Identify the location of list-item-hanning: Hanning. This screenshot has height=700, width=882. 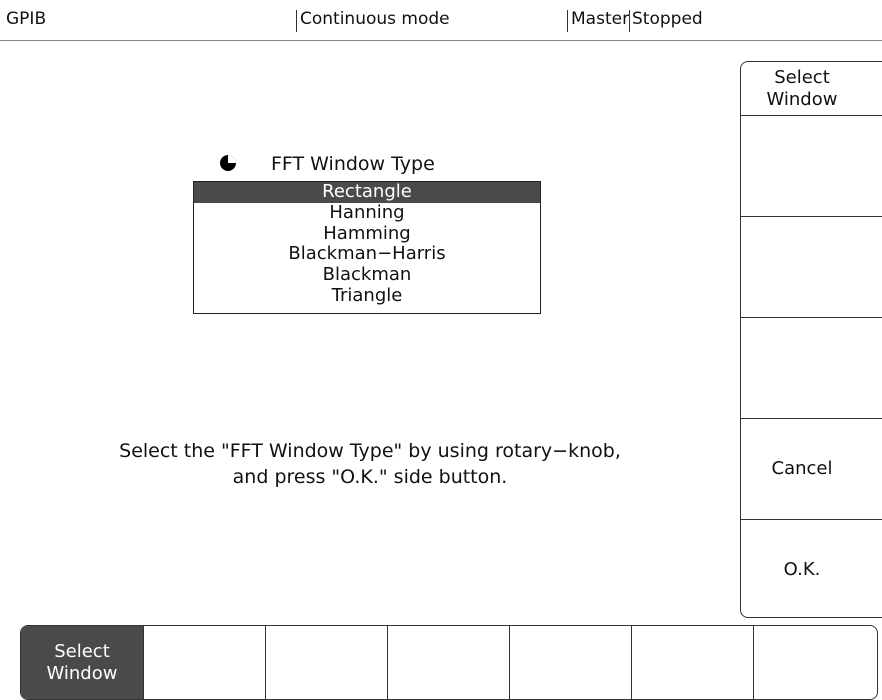
(367, 213).